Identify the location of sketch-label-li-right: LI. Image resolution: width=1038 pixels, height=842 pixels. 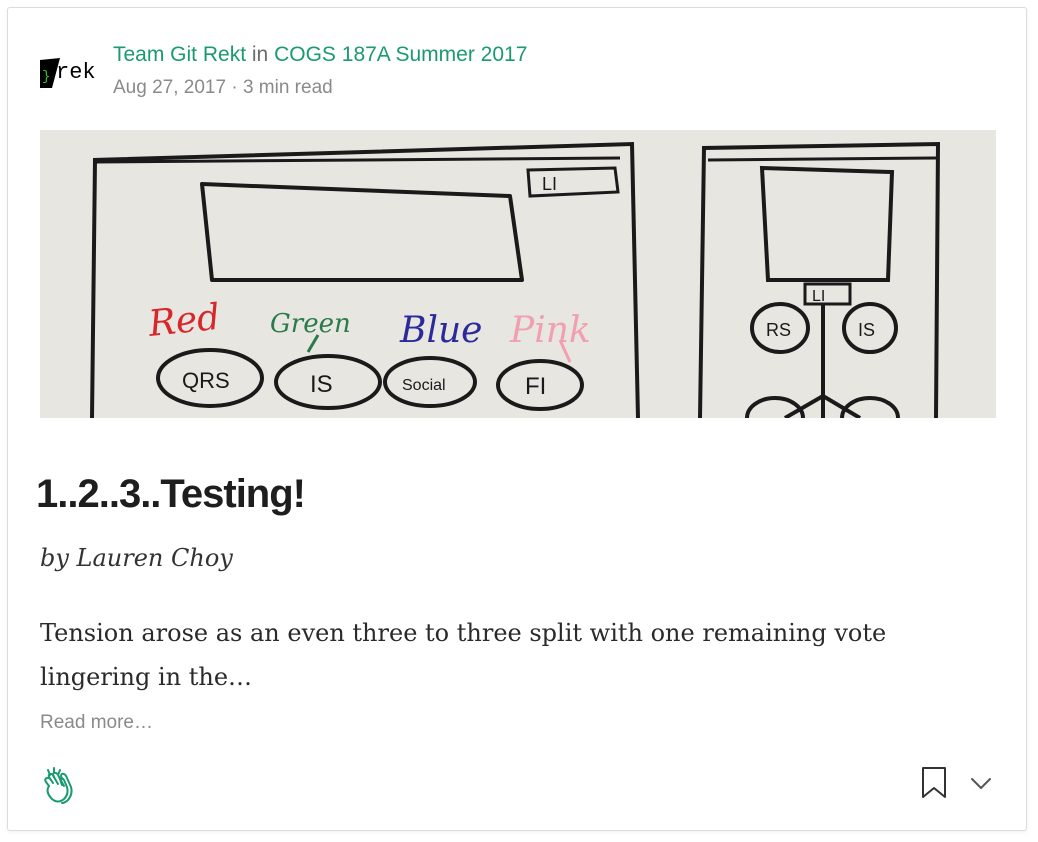
(818, 296).